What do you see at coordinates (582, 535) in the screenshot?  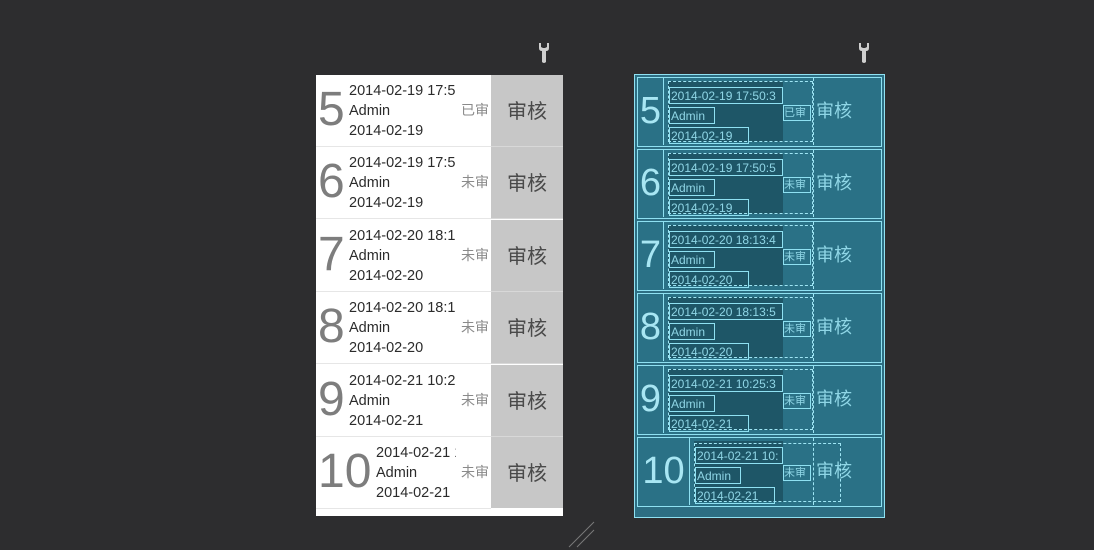 I see `resize-handle-icon` at bounding box center [582, 535].